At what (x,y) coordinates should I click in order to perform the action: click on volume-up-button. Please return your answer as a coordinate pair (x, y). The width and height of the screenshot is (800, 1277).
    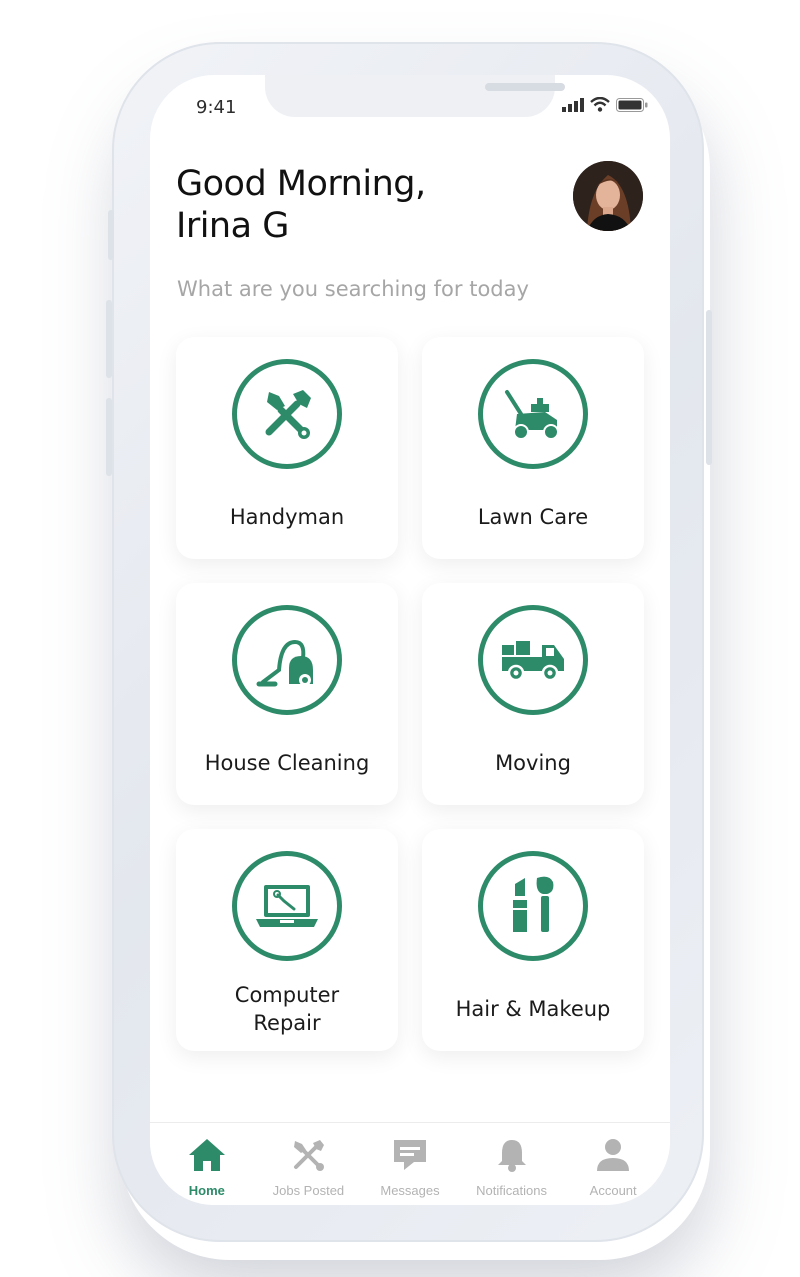
    Looking at the image, I should click on (109, 339).